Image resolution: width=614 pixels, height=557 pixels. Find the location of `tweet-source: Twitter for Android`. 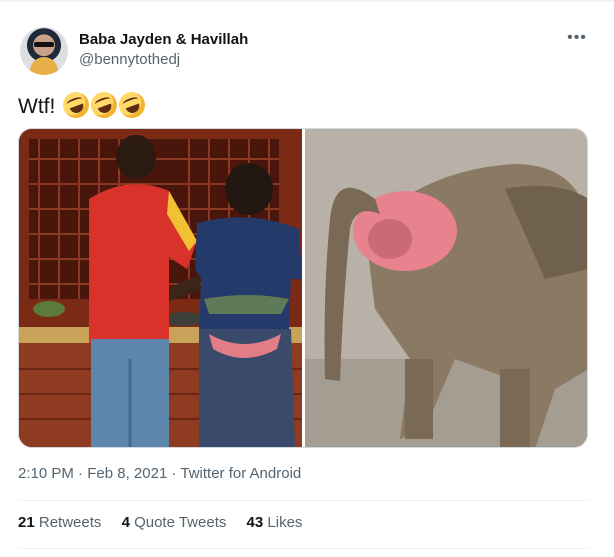

tweet-source: Twitter for Android is located at coordinates (240, 473).